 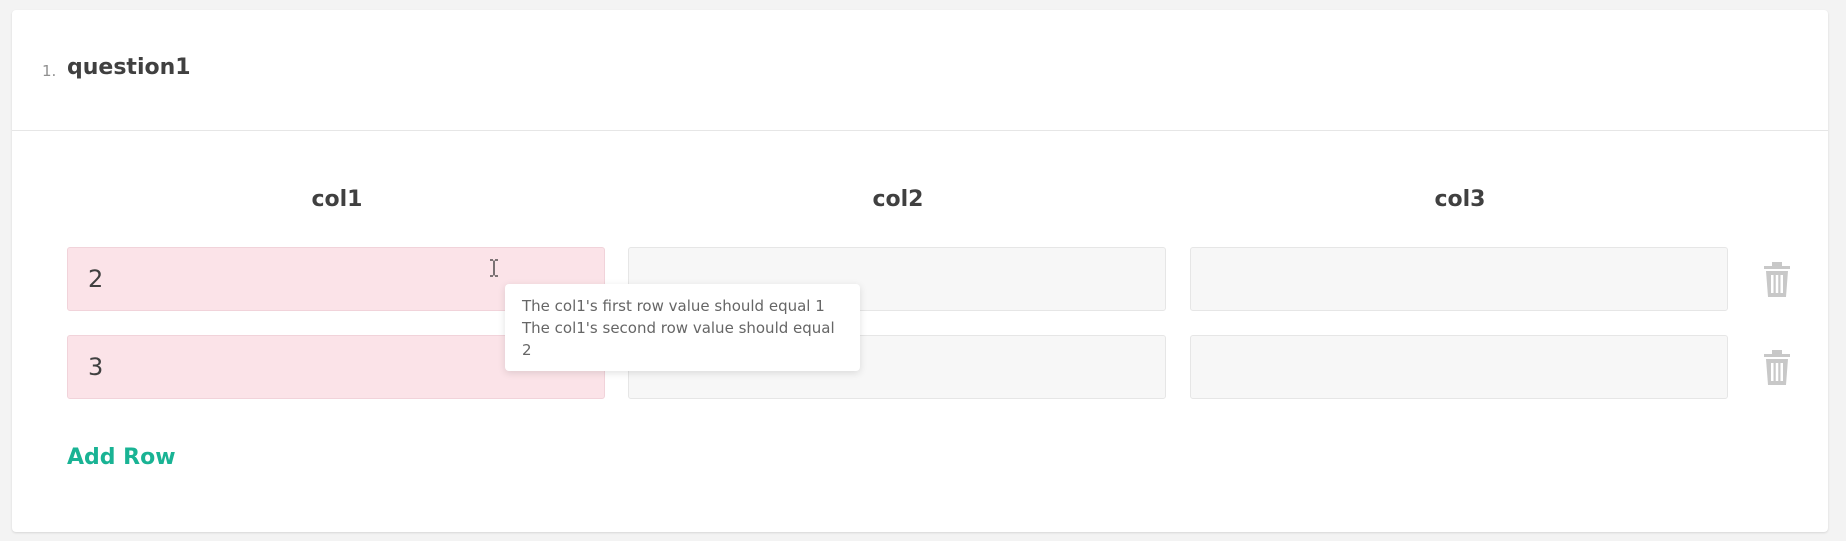 I want to click on add-row-button: Add Row, so click(x=121, y=457).